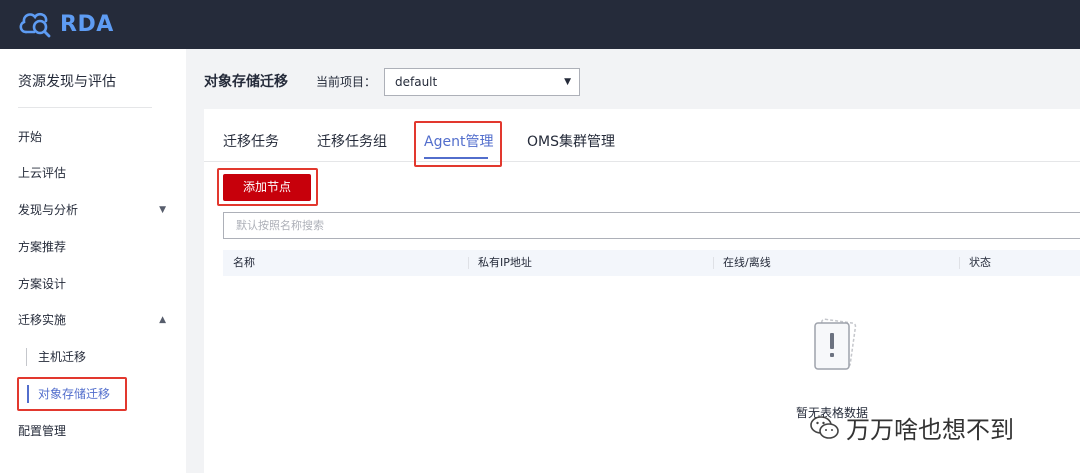  Describe the element at coordinates (267, 187) in the screenshot. I see `add-node-button: 添加节点` at that location.